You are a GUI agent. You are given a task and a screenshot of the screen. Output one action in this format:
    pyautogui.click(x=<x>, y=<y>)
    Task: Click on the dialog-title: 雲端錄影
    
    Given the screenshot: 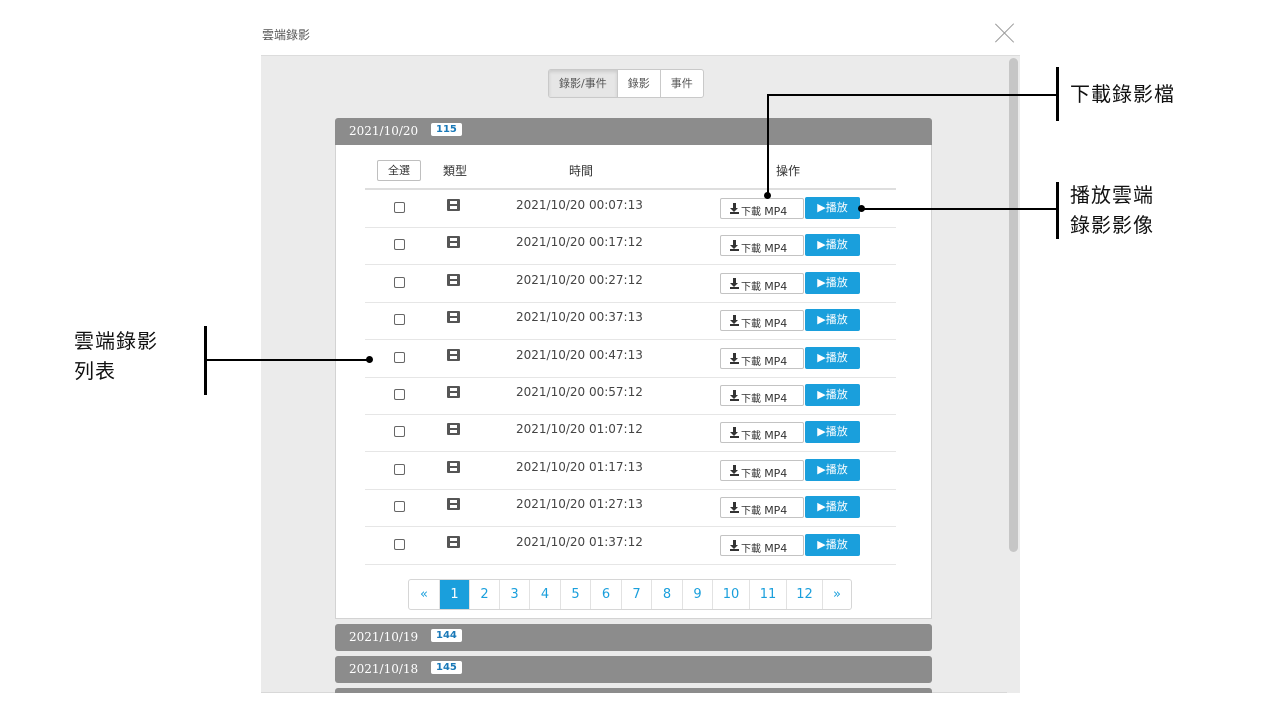 What is the action you would take?
    pyautogui.click(x=286, y=35)
    